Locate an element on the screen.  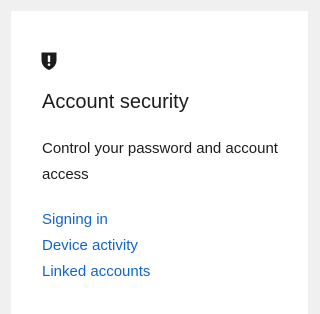
signing-in-link: Signing in is located at coordinates (75, 219).